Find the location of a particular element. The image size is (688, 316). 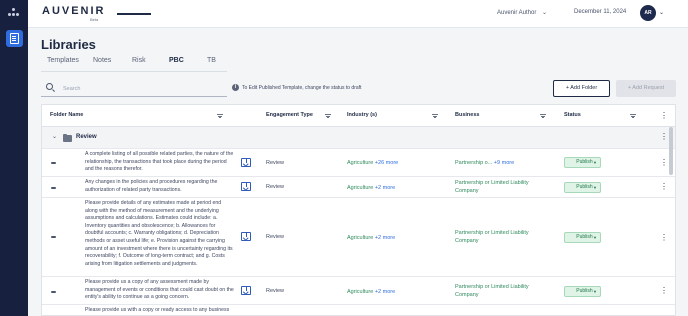

tab-tb: TB is located at coordinates (211, 60).